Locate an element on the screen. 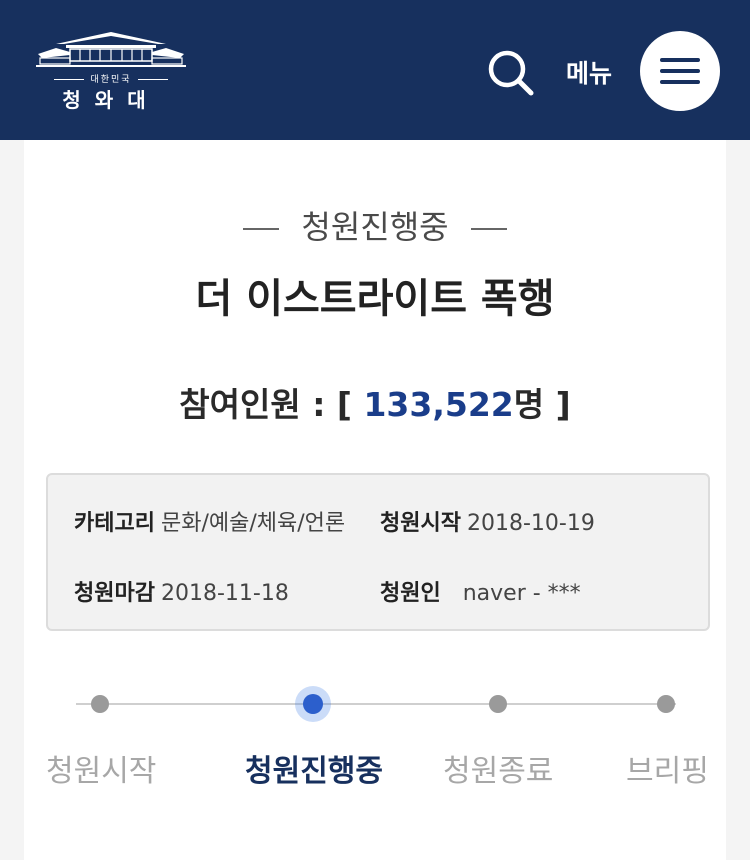  search-button is located at coordinates (511, 73).